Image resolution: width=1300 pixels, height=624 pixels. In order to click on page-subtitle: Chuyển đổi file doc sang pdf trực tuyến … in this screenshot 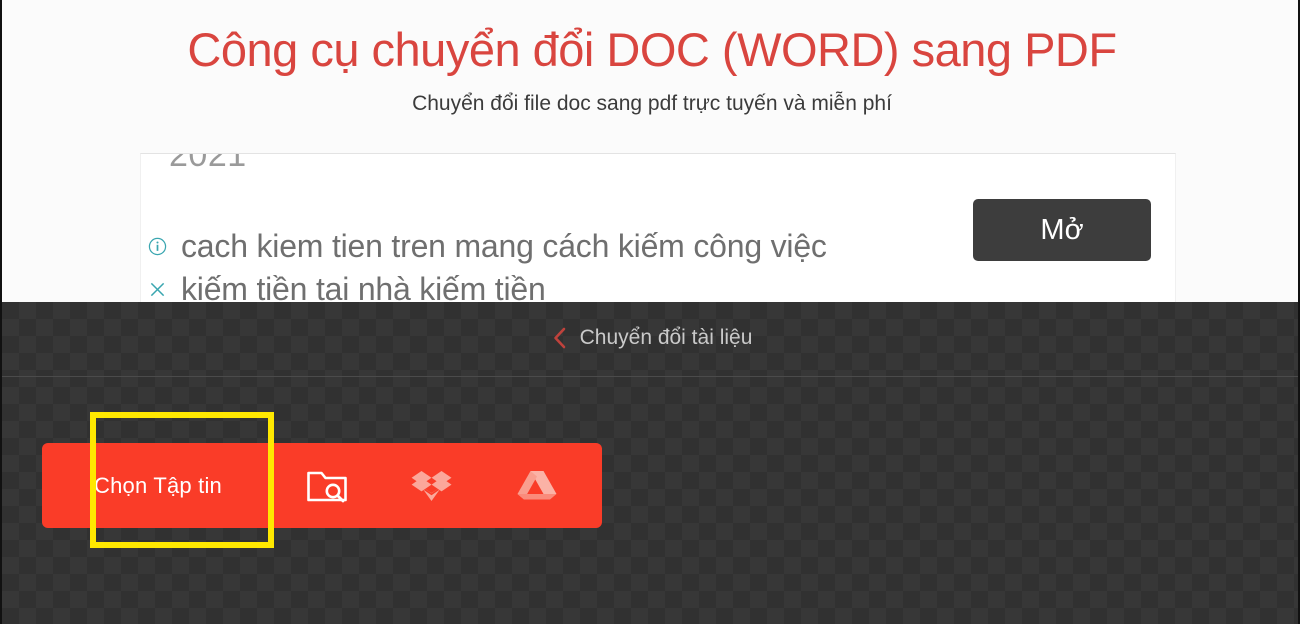, I will do `click(652, 103)`.